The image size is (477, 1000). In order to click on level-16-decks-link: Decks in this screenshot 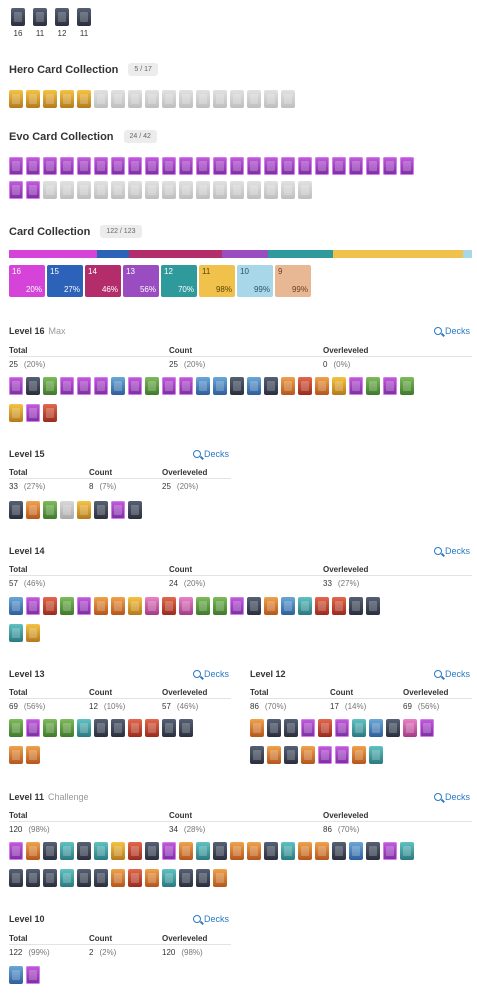, I will do `click(452, 331)`.